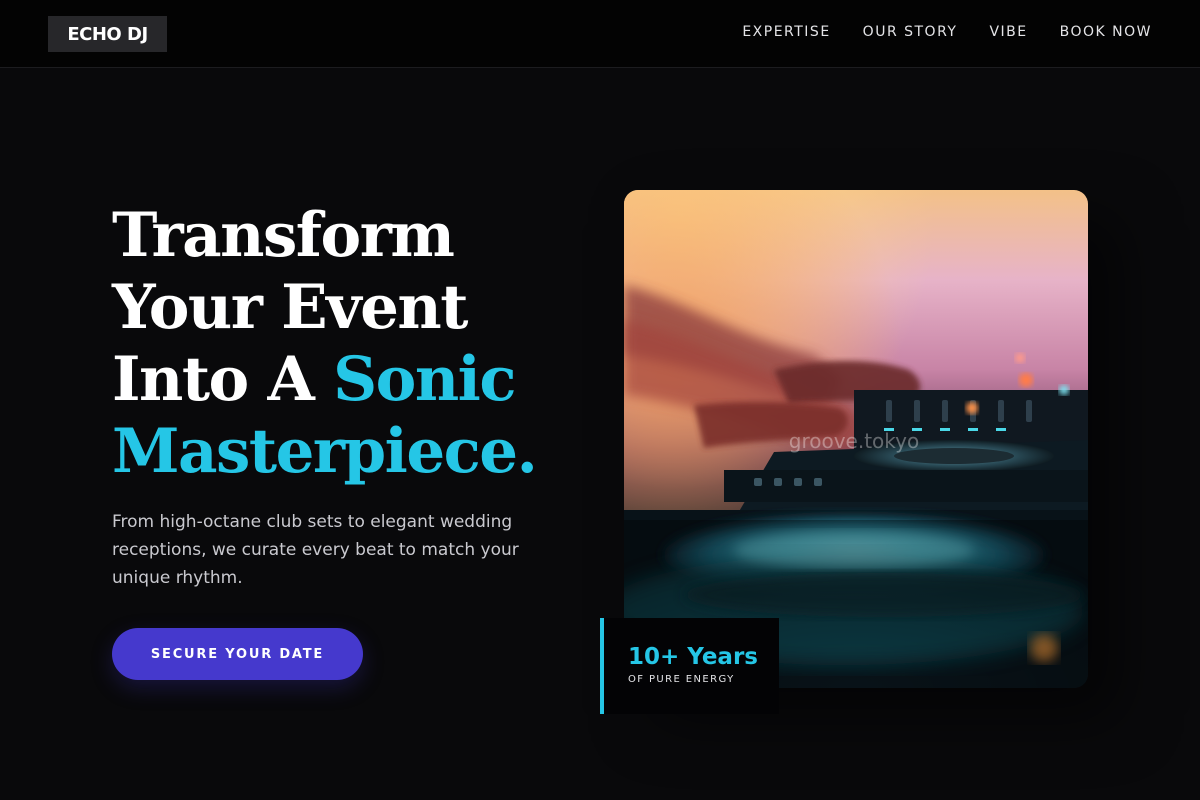  Describe the element at coordinates (283, 235) in the screenshot. I see `headline-line-1: Transform` at that location.